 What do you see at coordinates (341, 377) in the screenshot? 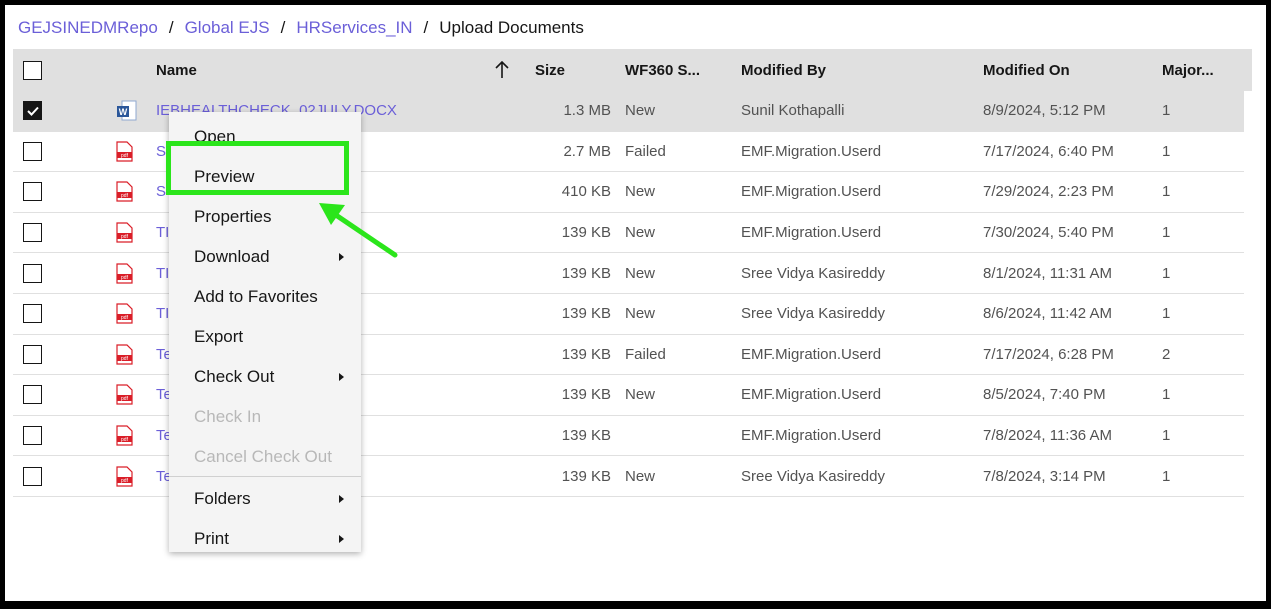
I see `submenu-arrow-icon` at bounding box center [341, 377].